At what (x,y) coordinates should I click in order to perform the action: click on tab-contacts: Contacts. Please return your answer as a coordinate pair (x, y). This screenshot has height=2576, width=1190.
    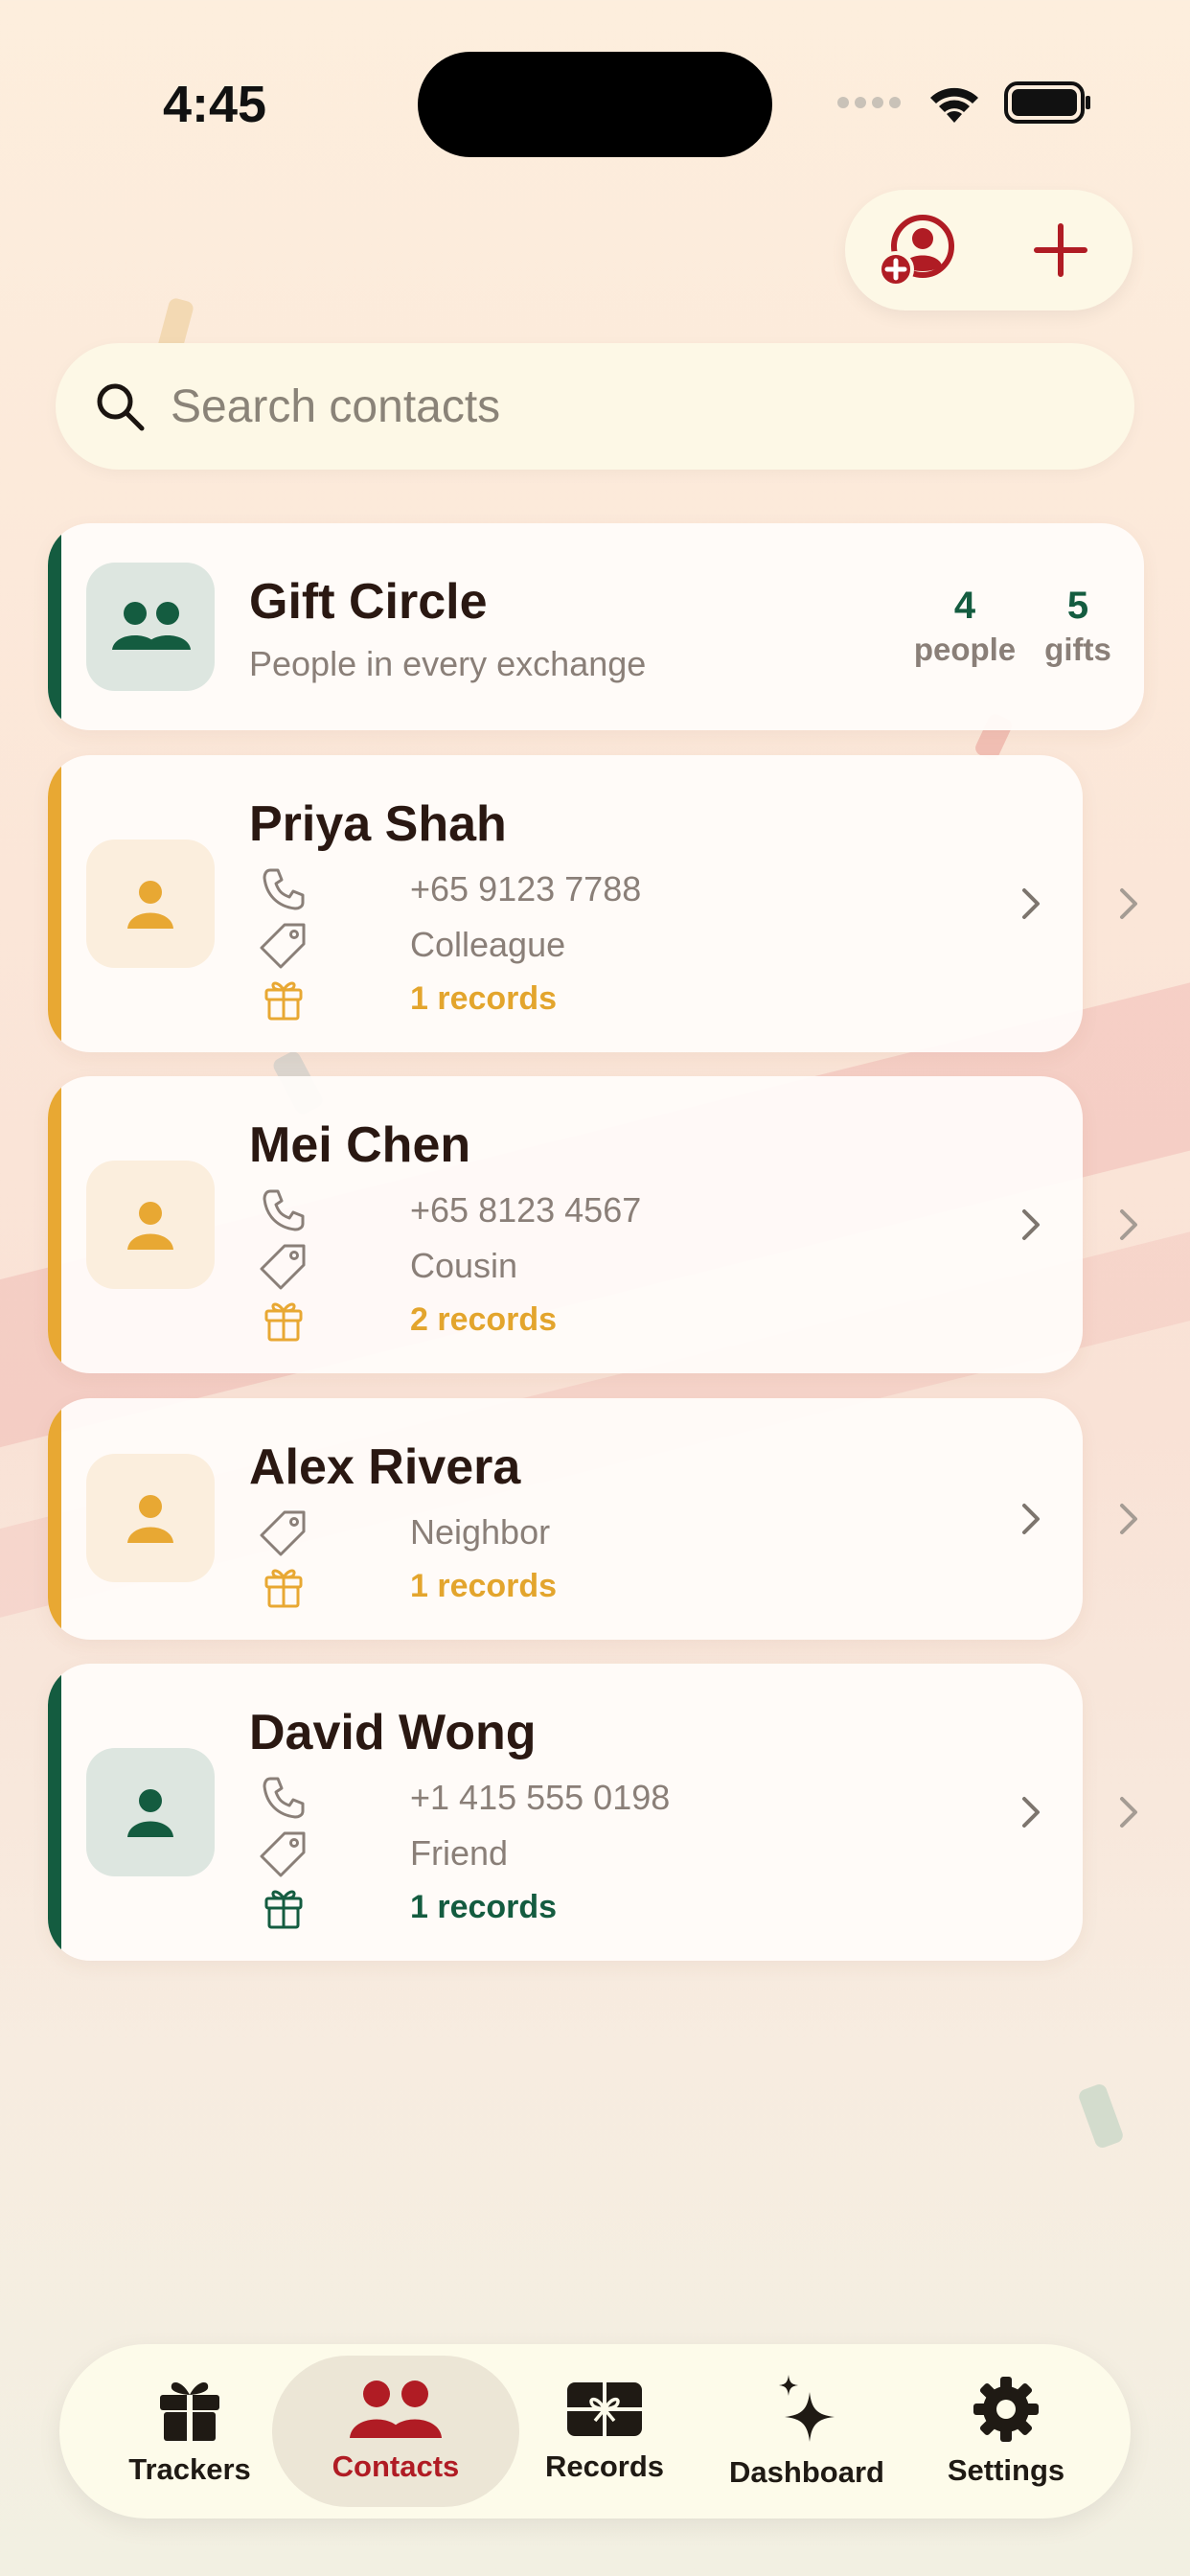
    Looking at the image, I should click on (396, 2431).